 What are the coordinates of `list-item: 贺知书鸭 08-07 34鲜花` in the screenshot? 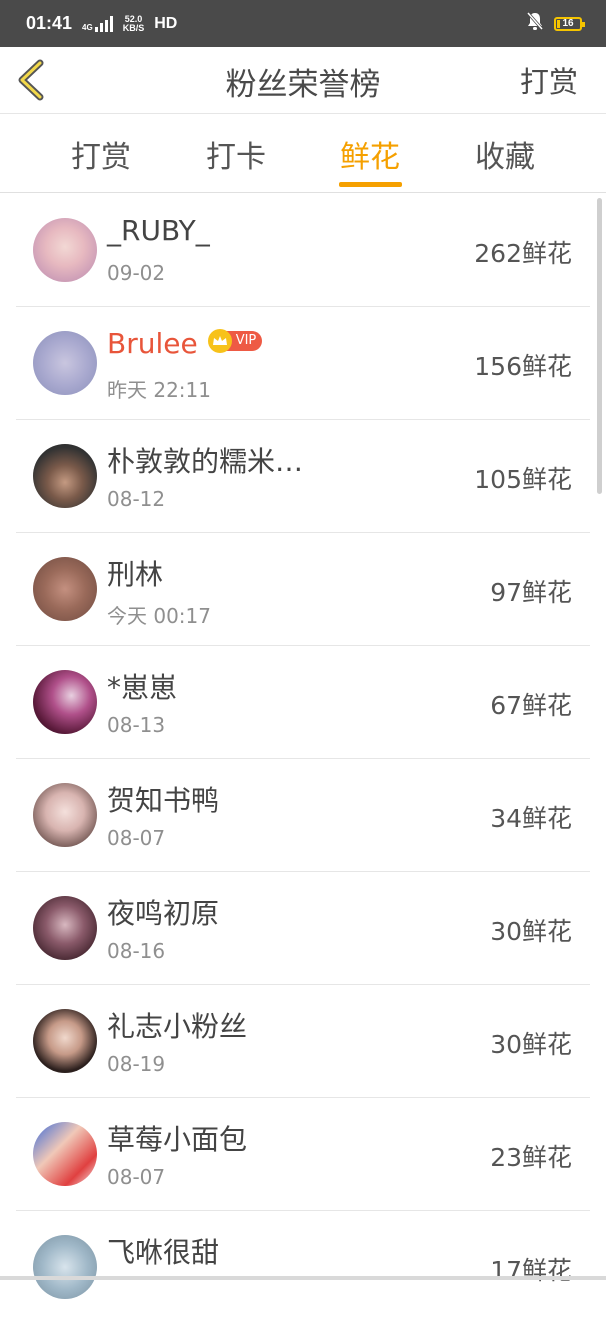 It's located at (303, 815).